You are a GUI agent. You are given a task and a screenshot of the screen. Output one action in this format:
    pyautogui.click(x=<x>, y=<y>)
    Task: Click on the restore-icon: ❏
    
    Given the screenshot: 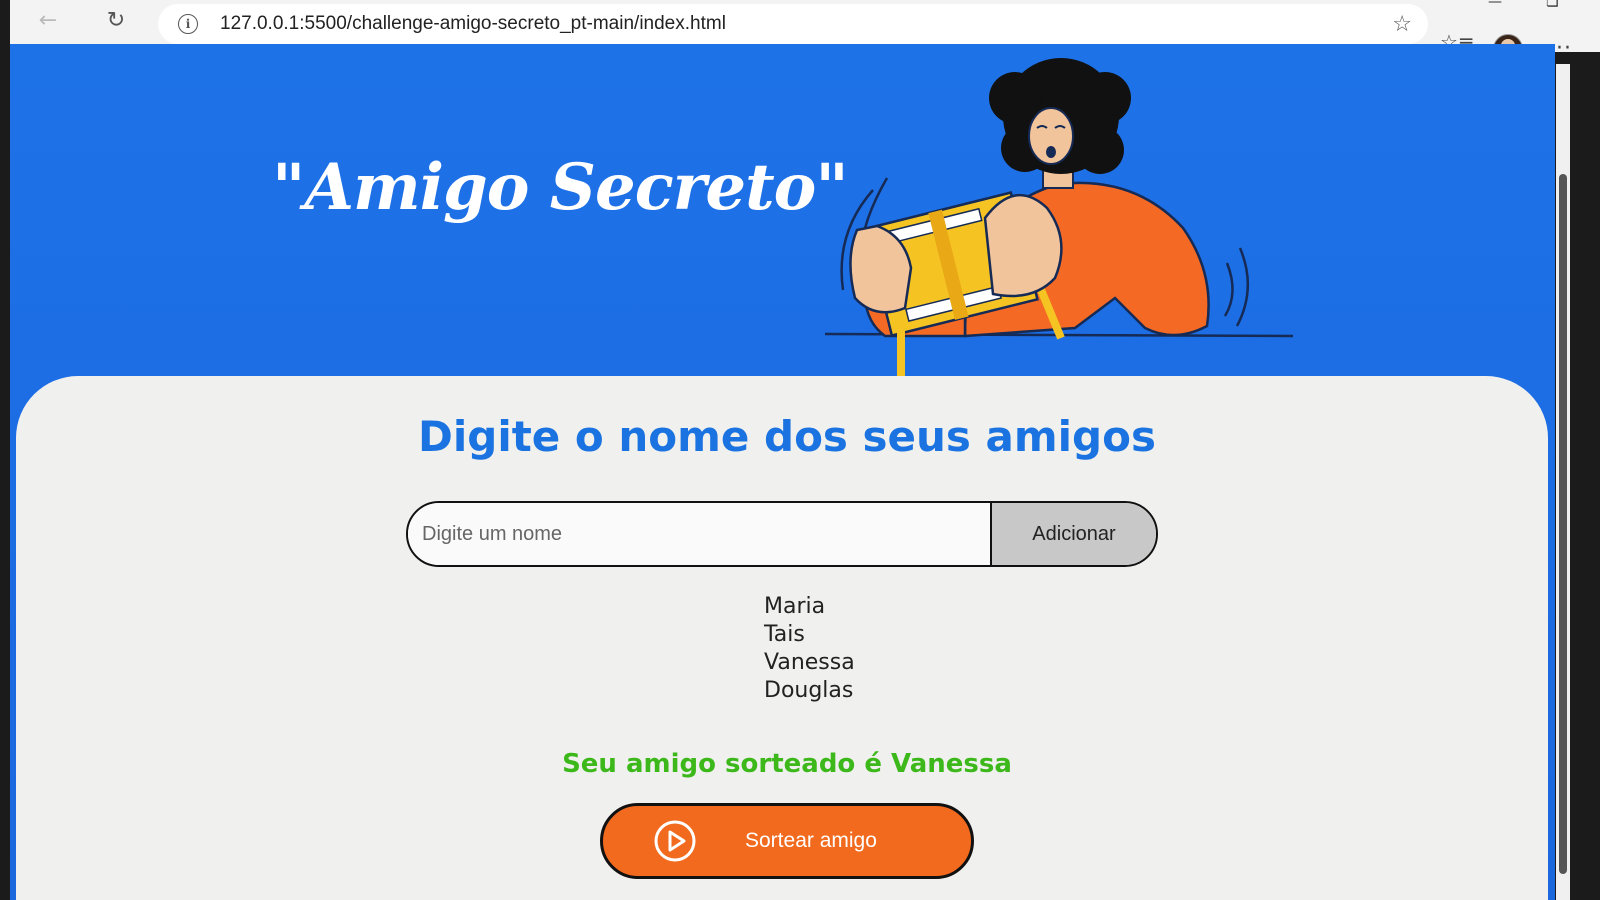 What is the action you would take?
    pyautogui.click(x=1552, y=5)
    